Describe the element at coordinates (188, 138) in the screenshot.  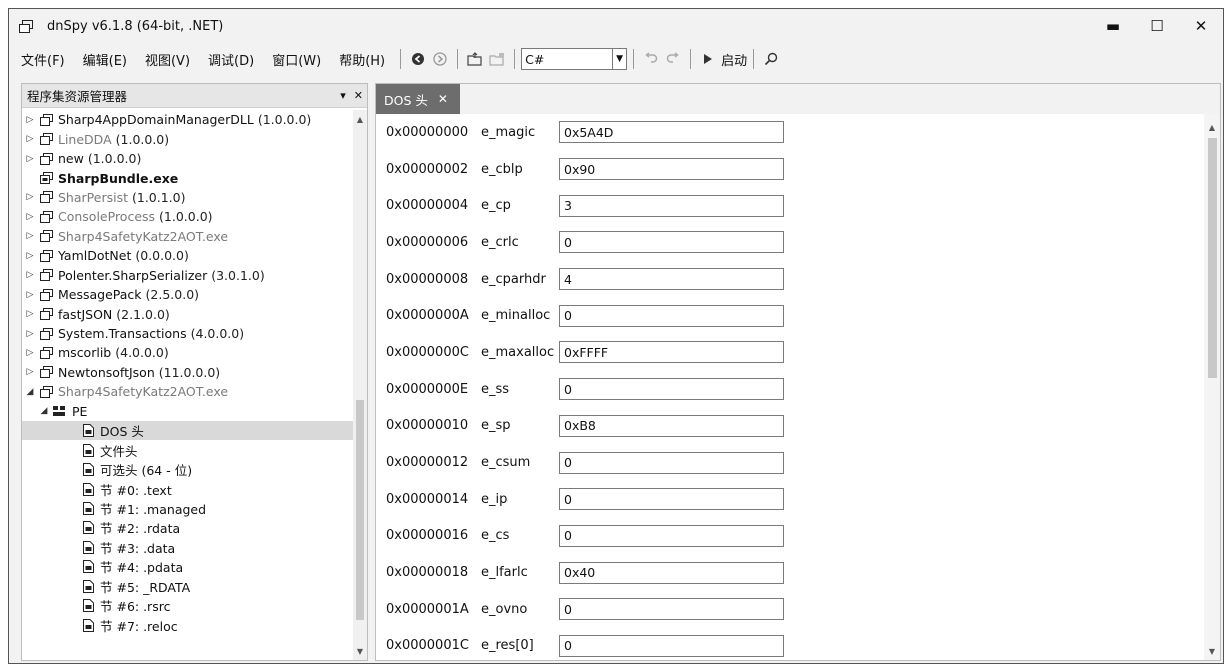
I see `tree-item: ▷ LineDDA (1.0.0.0)` at that location.